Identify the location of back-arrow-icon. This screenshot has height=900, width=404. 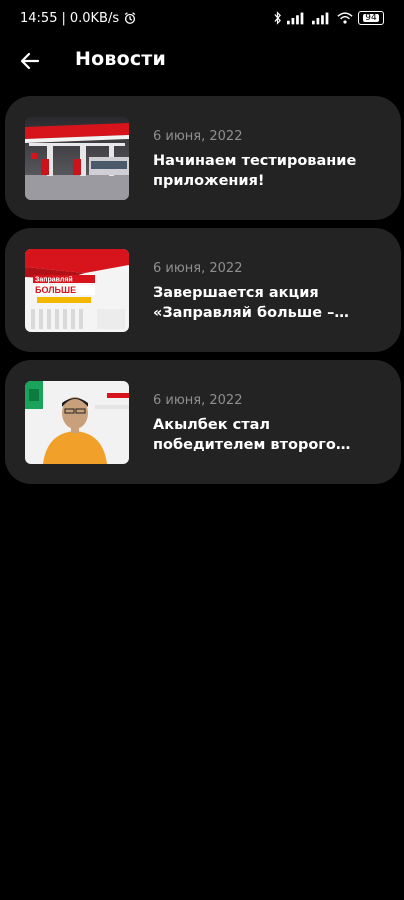
(30, 61).